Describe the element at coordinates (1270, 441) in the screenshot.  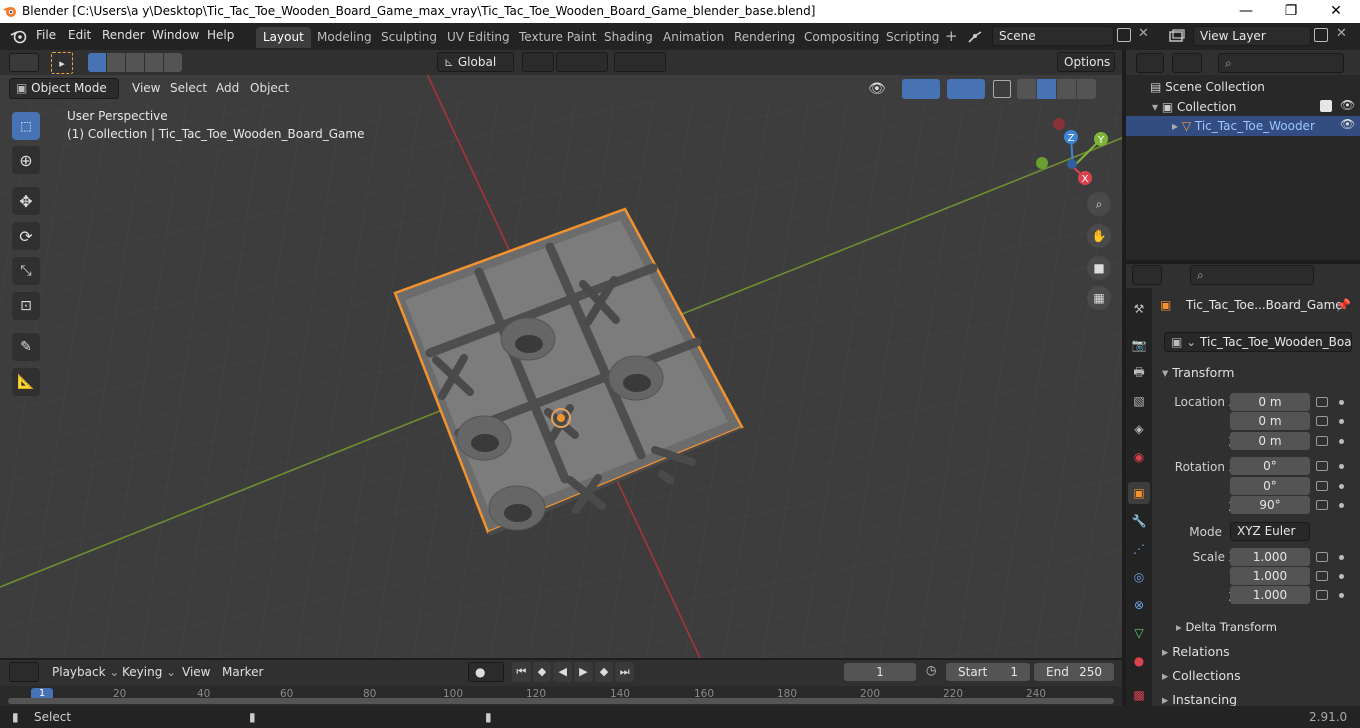
I see `location-z-field: 0 m` at that location.